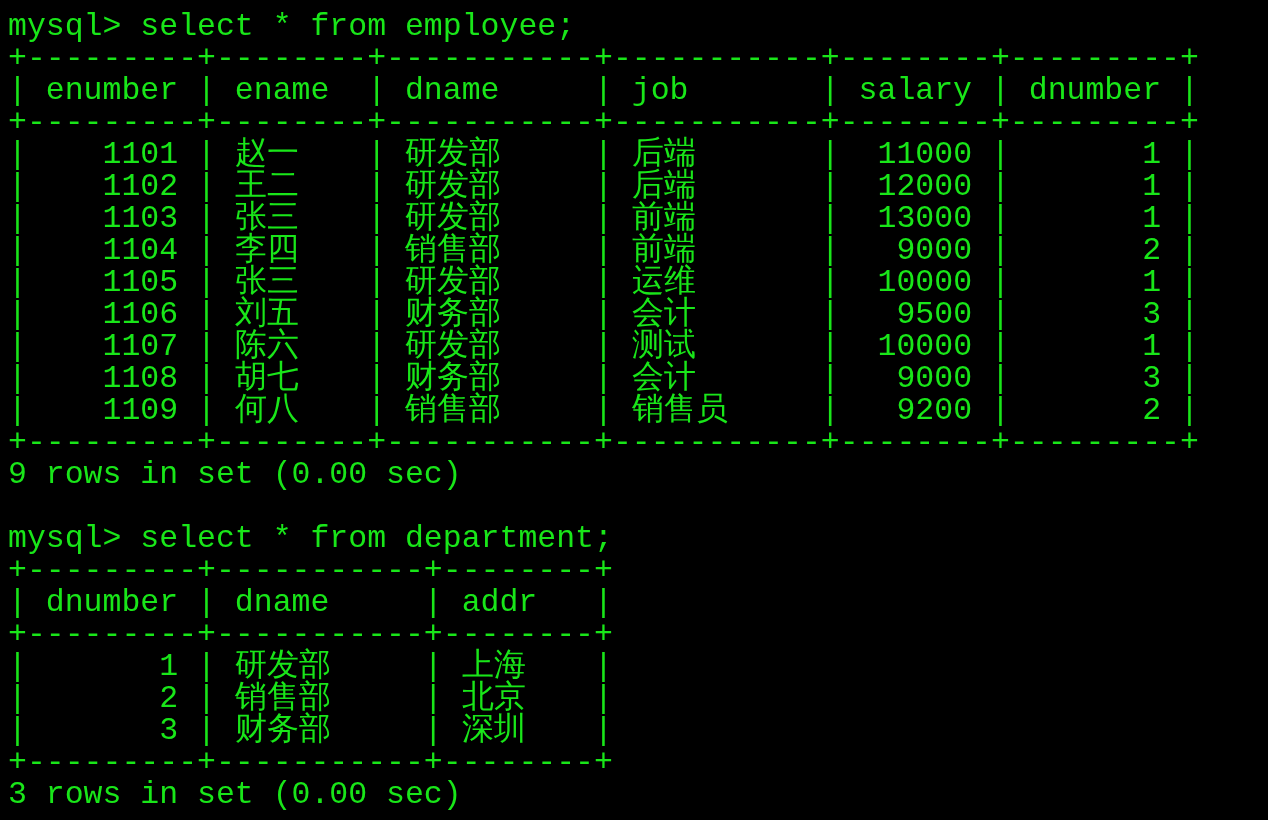 This screenshot has height=820, width=1268. I want to click on table-cell-text: 1104, so click(140, 251).